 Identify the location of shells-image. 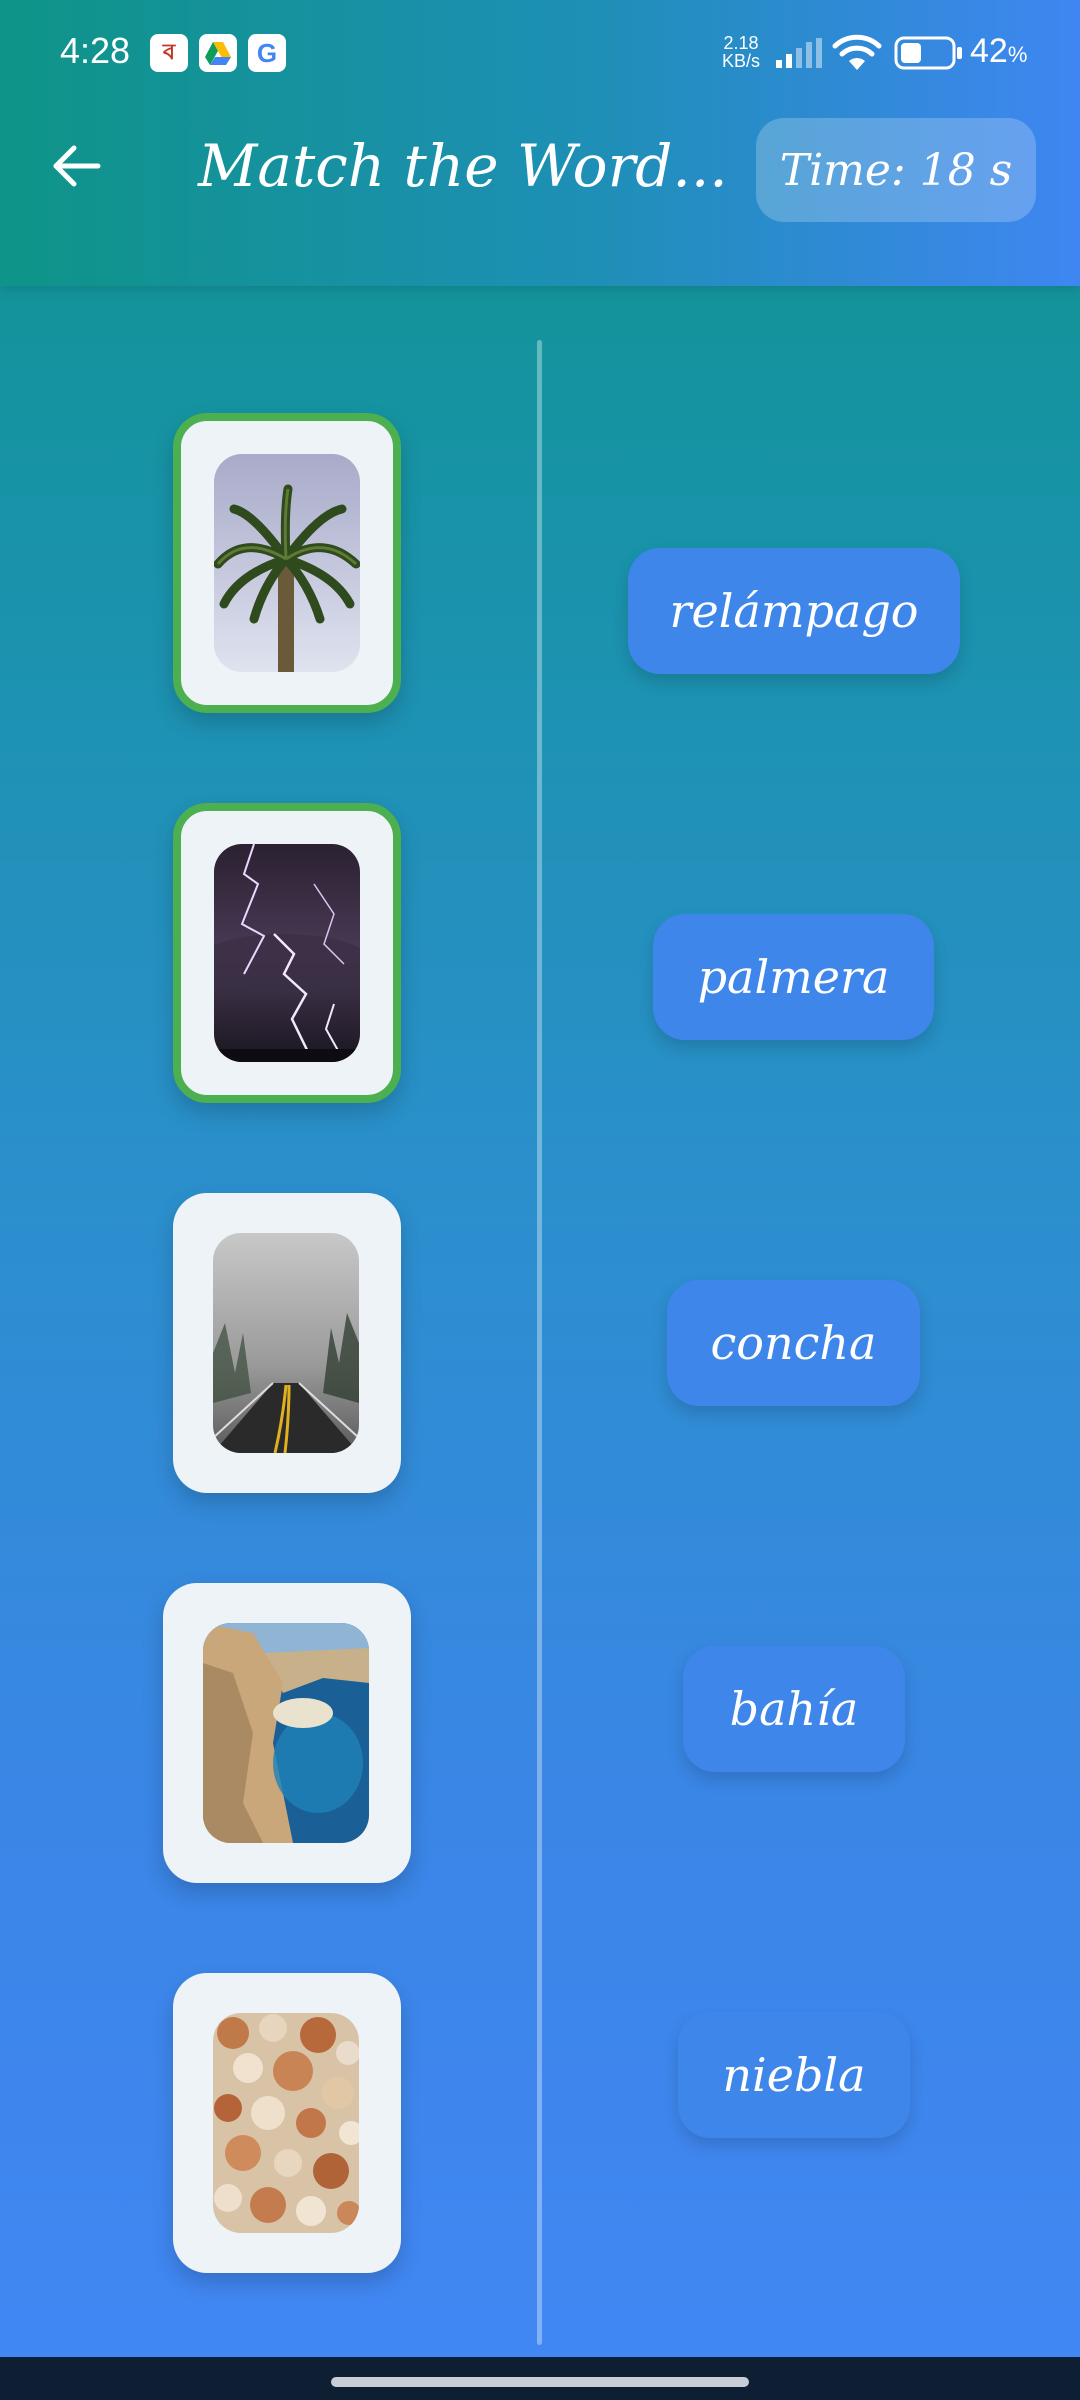
(286, 2123).